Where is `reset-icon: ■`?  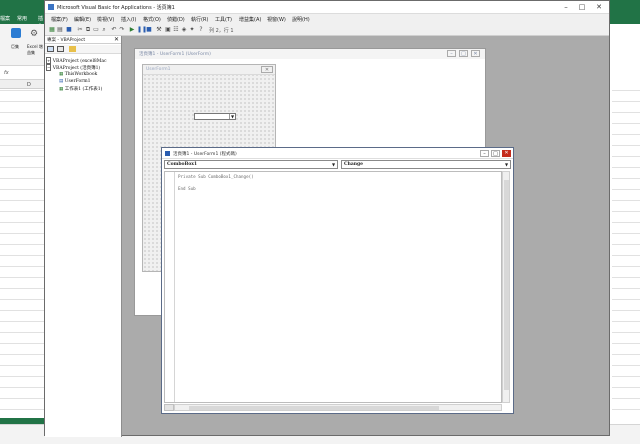
reset-icon: ■ is located at coordinates (149, 30).